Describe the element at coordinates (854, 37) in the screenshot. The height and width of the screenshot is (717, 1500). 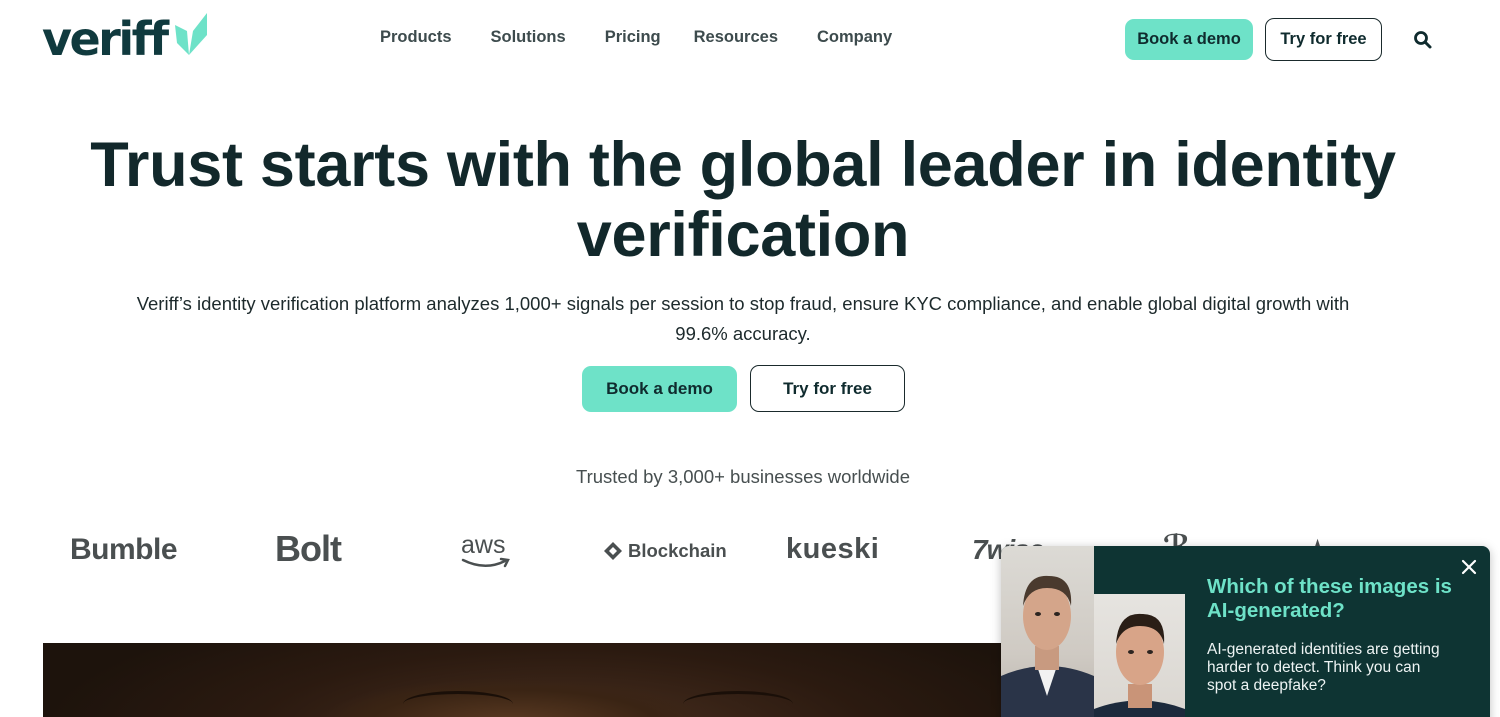
I see `nav-item-company: Company` at that location.